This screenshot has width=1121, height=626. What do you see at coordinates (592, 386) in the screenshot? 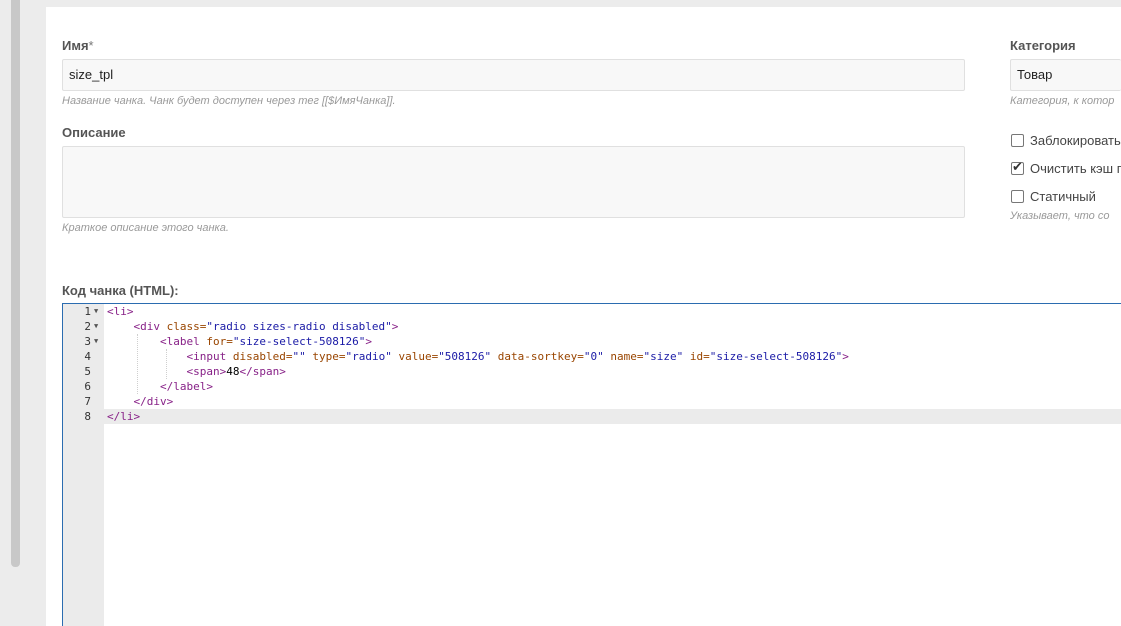
I see `code-line: 6 </label>` at bounding box center [592, 386].